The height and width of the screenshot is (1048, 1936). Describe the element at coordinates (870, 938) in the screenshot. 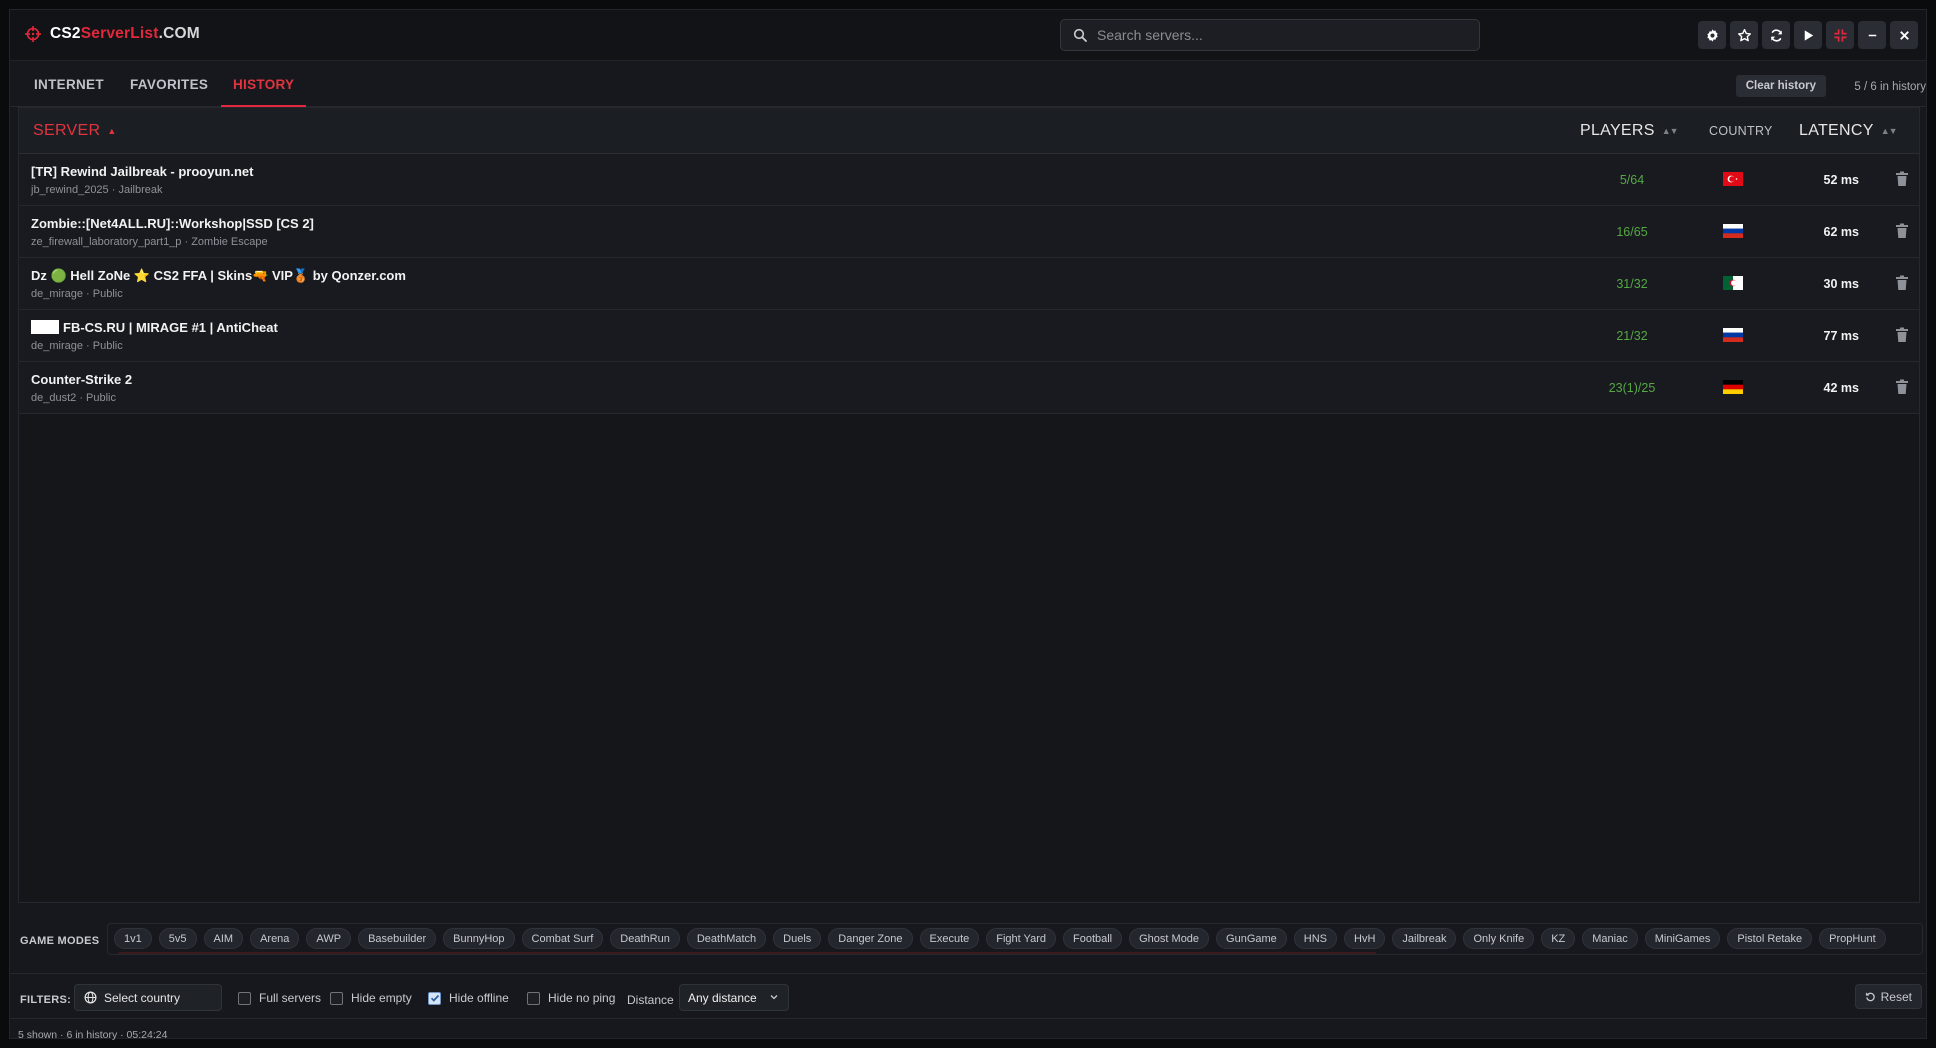

I see `game-mode-chip: Danger Zone` at that location.